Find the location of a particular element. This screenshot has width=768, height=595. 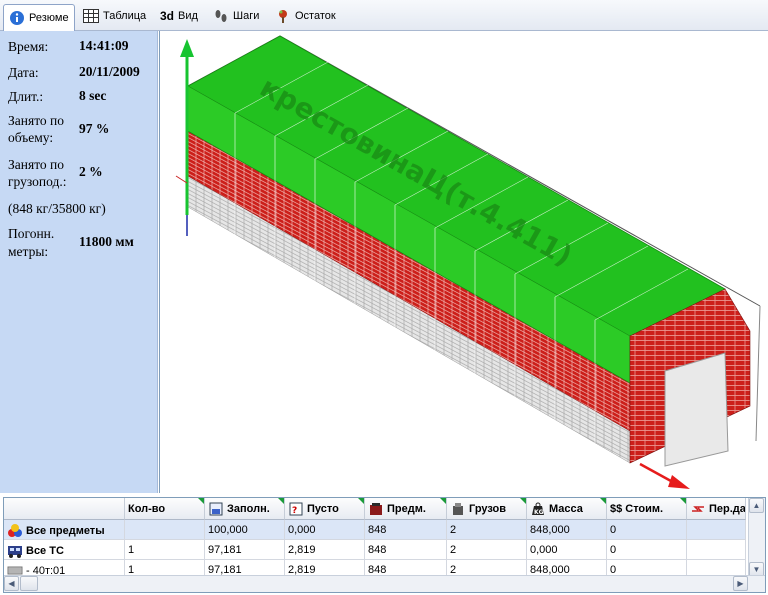

vertical-scrollbar: ▲ ▼ is located at coordinates (756, 537).